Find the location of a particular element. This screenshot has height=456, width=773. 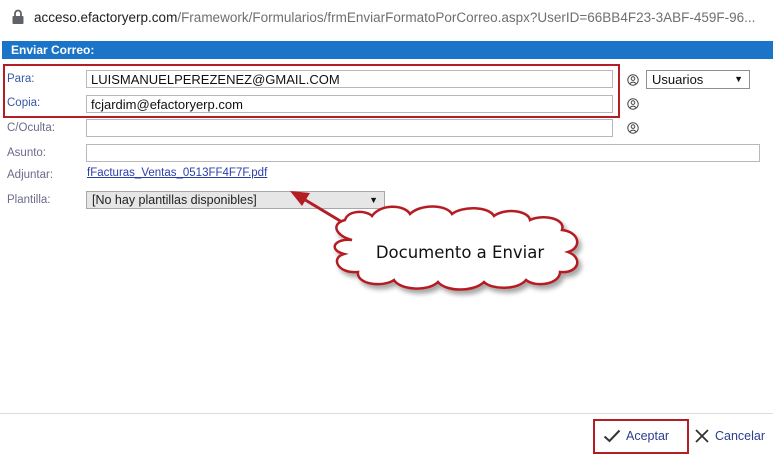

close-icon is located at coordinates (702, 436).